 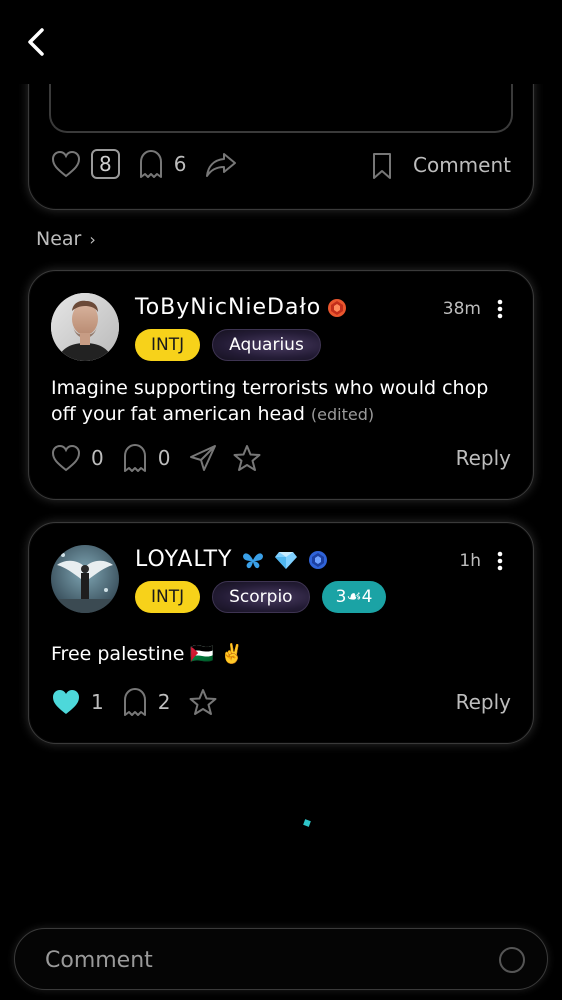 I want to click on ruby-badge-icon, so click(x=337, y=307).